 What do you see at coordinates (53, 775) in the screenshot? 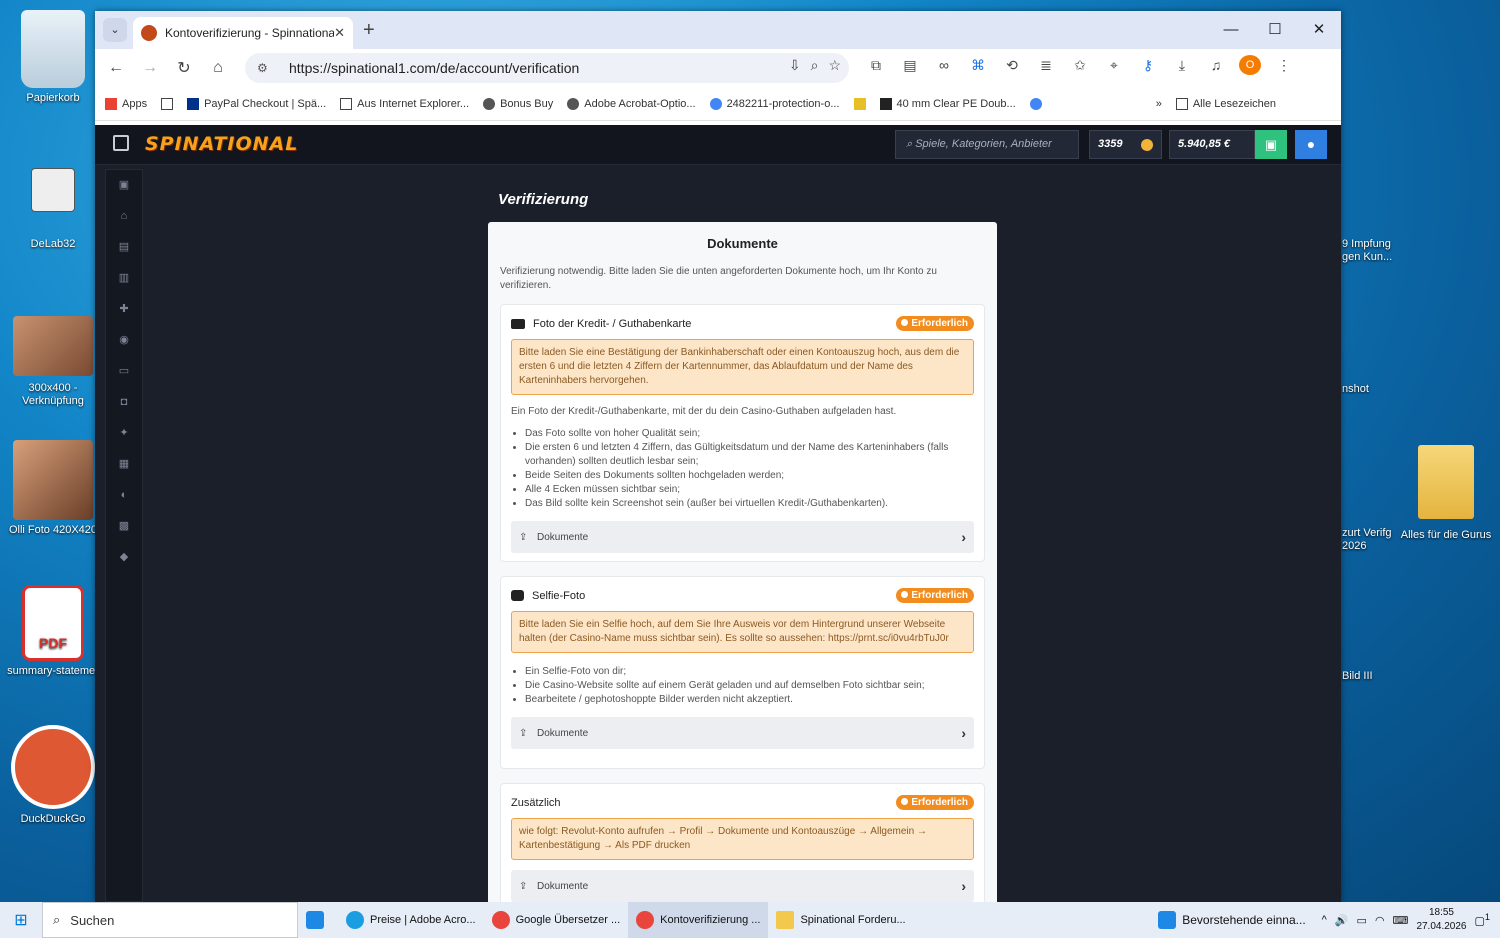
I see `desktop-icon-duckduckgo: DuckDuckGo` at bounding box center [53, 775].